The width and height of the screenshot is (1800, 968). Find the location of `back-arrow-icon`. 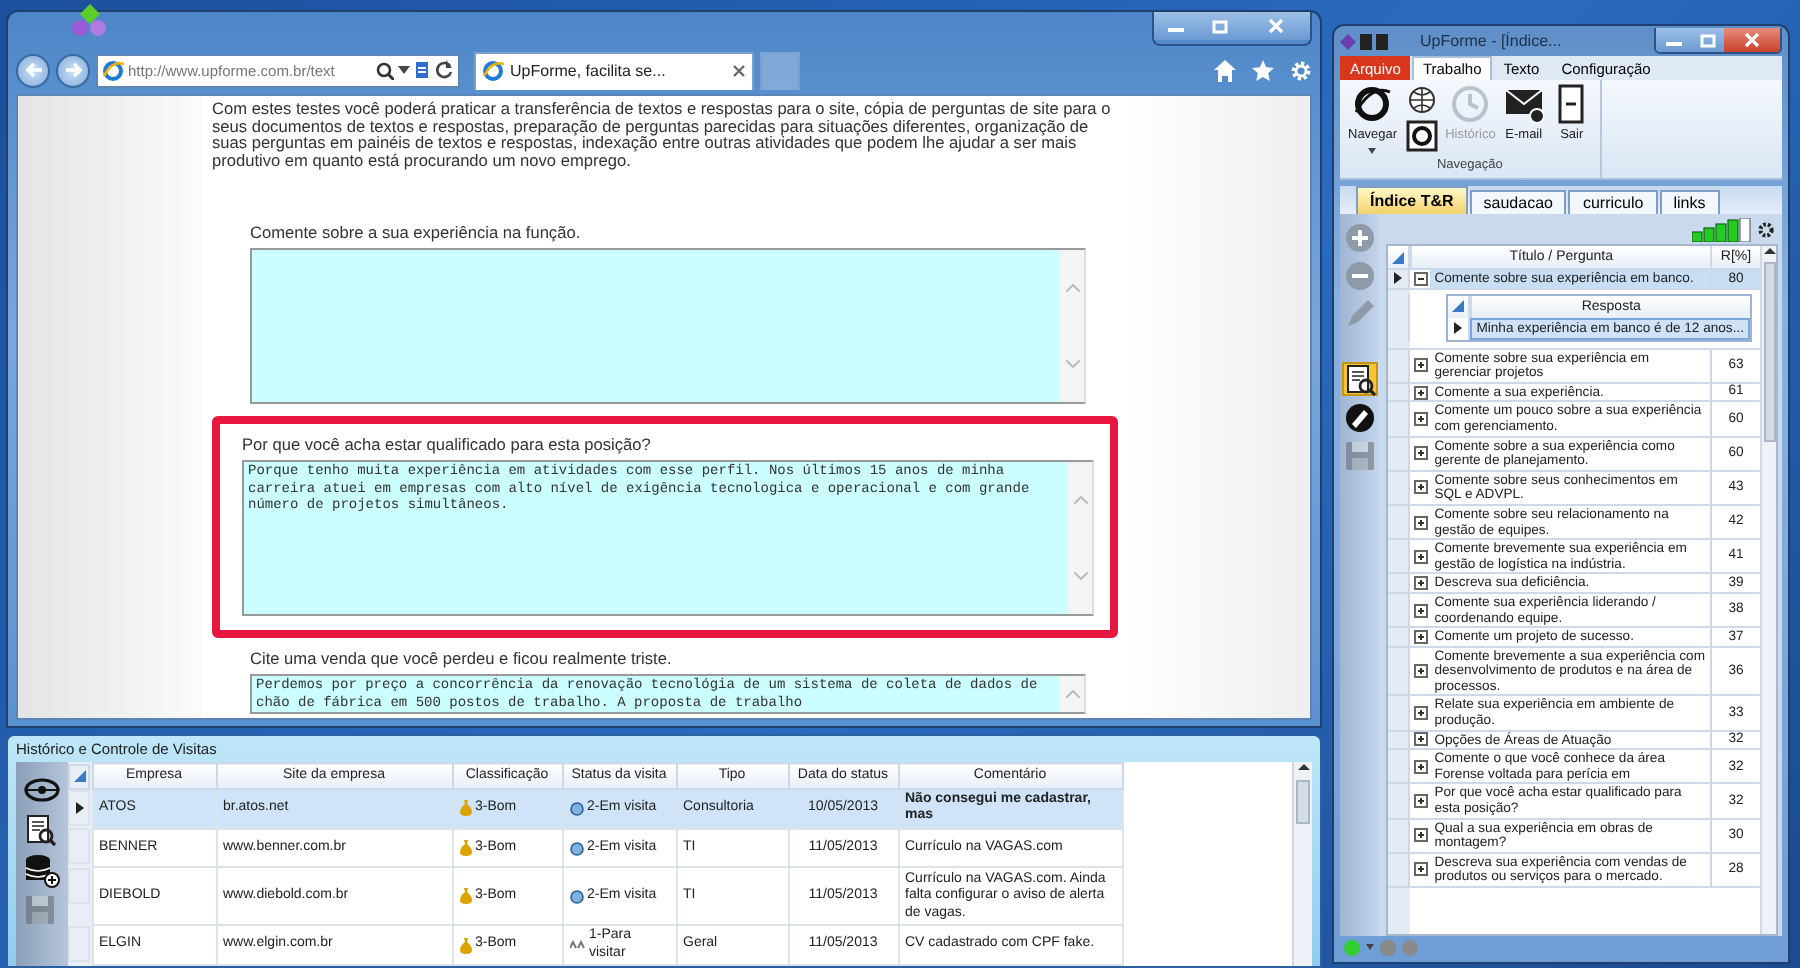

back-arrow-icon is located at coordinates (33, 70).